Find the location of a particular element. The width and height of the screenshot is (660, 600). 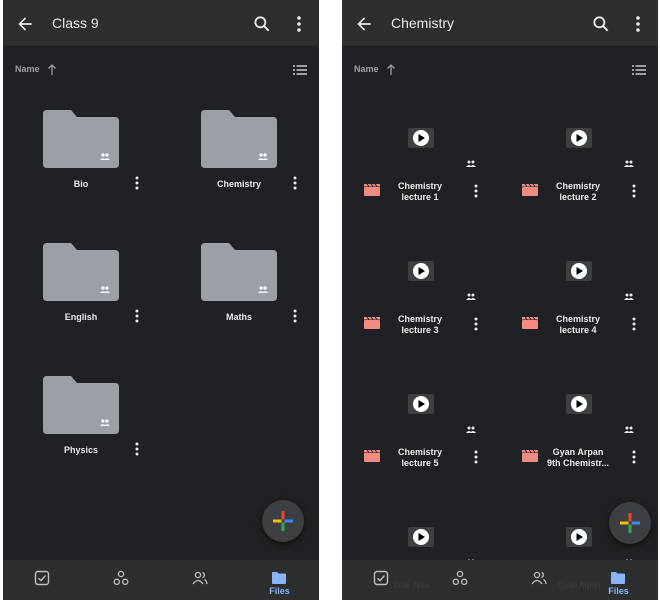

video-name: Chemistry lecture 2 is located at coordinates (578, 192).